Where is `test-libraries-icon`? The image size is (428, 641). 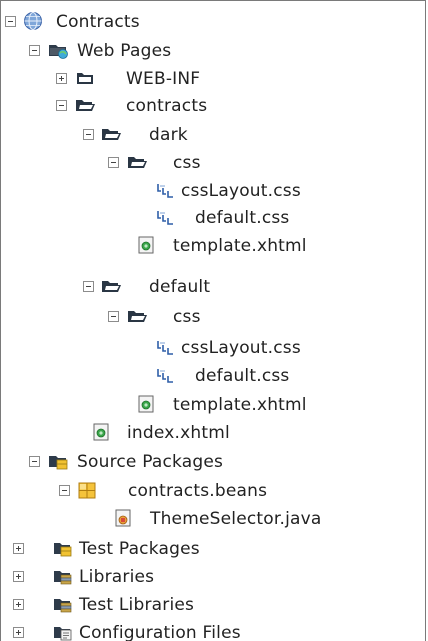
test-libraries-icon is located at coordinates (63, 604).